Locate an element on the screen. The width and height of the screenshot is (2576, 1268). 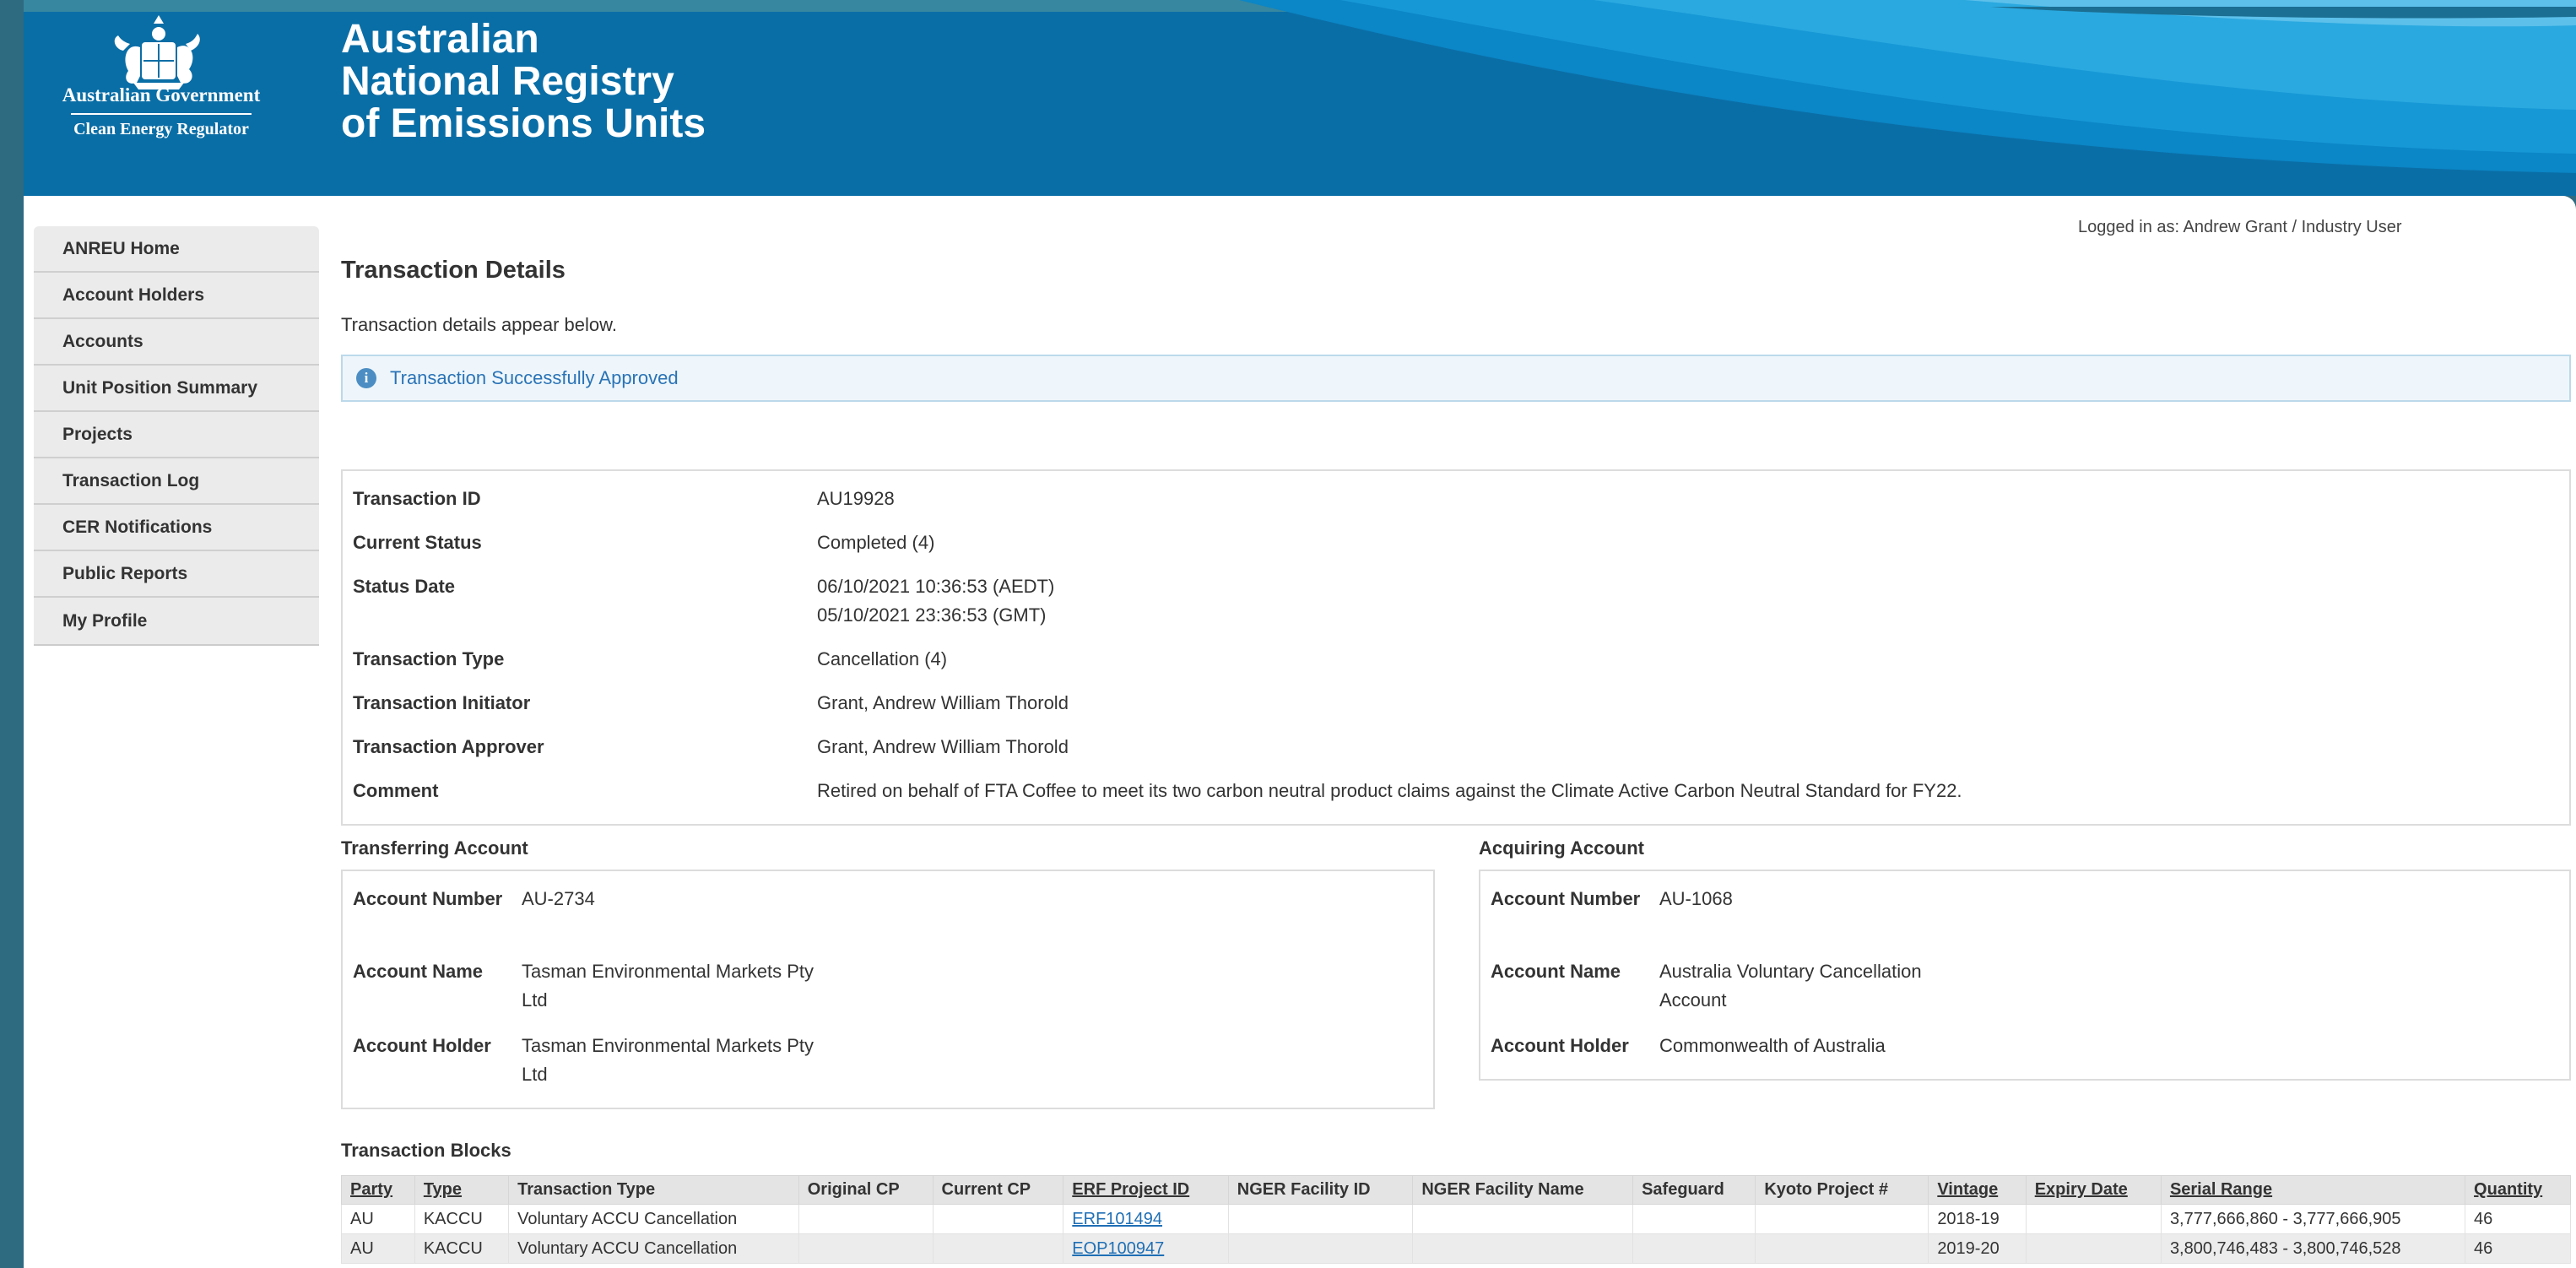
column-header-expiry-date: Expiry Date is located at coordinates (2093, 1190).